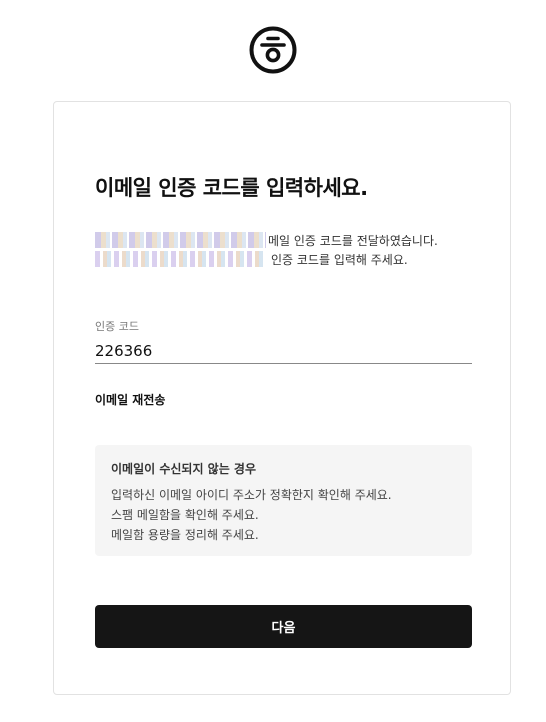  Describe the element at coordinates (185, 515) in the screenshot. I see `help-item: 스팸 메일함을 확인해 주세요.` at that location.